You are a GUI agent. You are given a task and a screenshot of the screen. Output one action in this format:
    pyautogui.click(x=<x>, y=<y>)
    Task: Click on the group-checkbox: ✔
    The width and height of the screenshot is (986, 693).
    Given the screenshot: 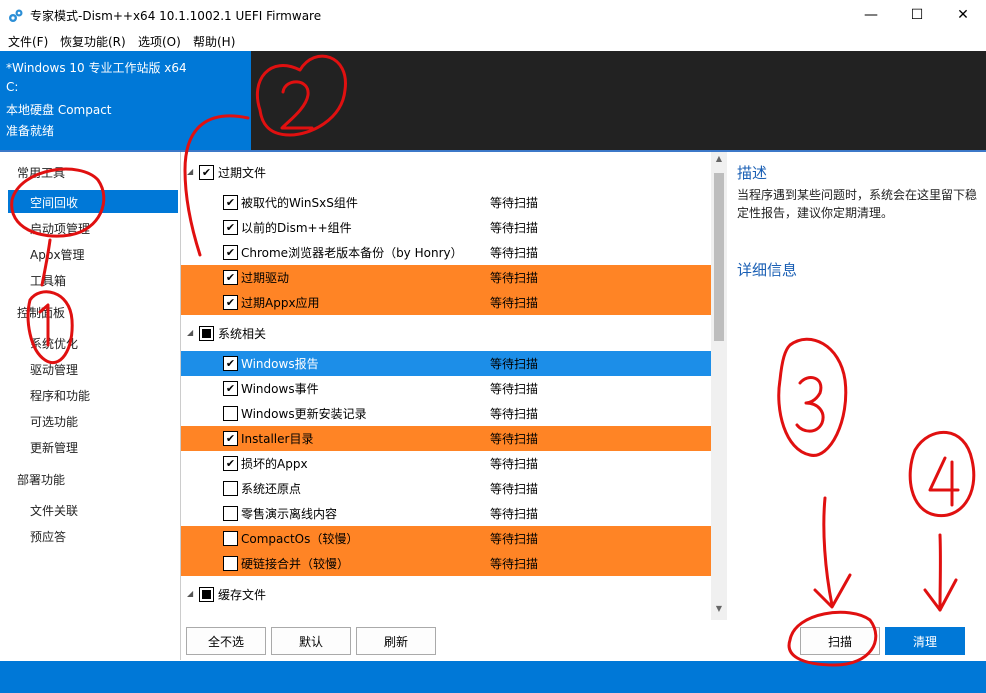 What is the action you would take?
    pyautogui.click(x=206, y=172)
    